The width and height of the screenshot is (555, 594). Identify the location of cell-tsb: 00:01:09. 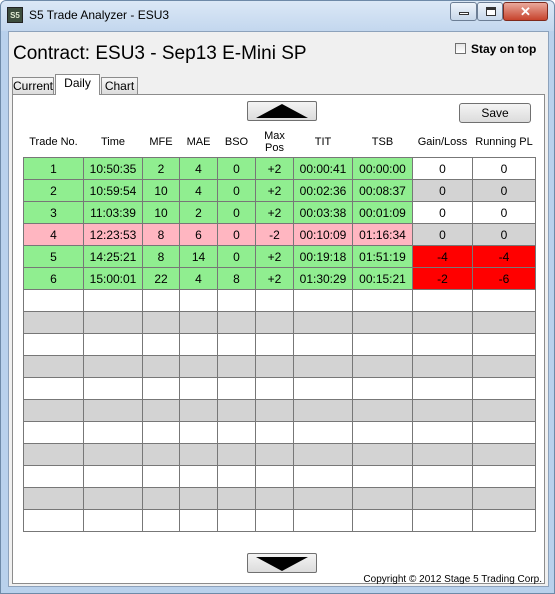
(382, 212).